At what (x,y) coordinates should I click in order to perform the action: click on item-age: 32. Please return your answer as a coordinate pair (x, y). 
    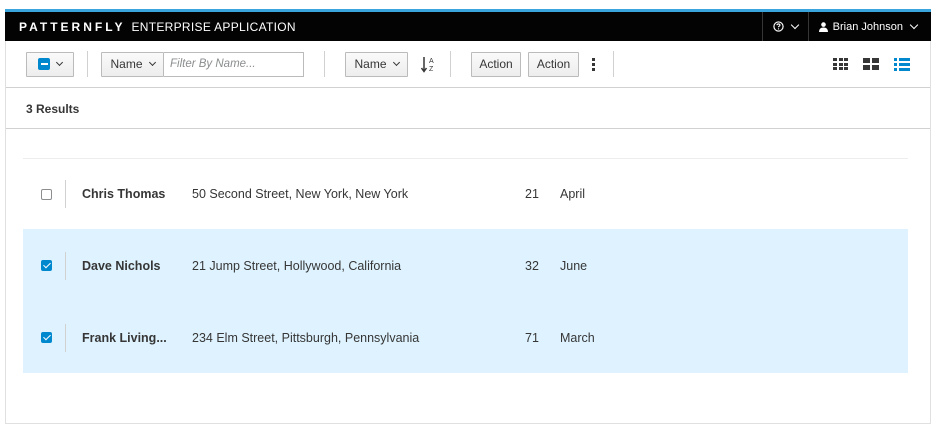
    Looking at the image, I should click on (532, 265).